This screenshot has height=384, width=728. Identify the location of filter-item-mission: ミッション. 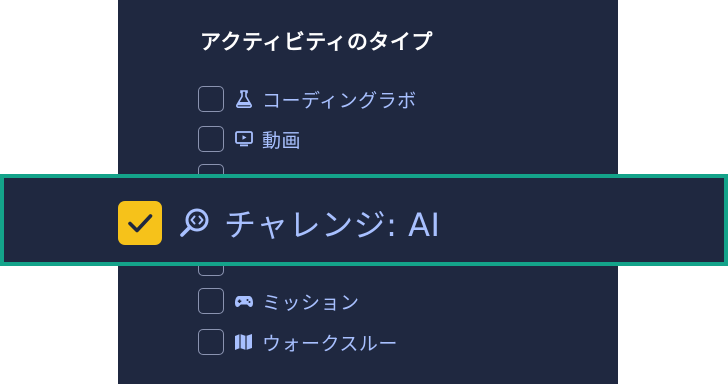
(279, 301).